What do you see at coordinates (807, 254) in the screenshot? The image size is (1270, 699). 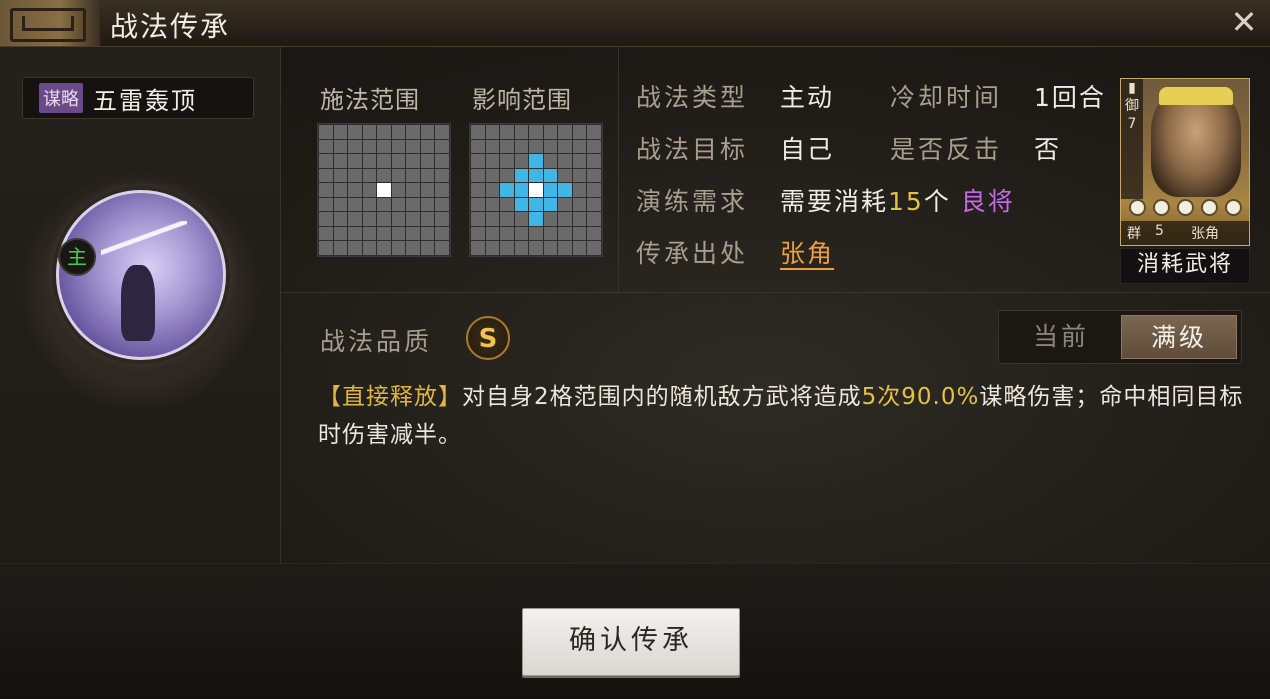 I see `origin-hero-link: 张角` at bounding box center [807, 254].